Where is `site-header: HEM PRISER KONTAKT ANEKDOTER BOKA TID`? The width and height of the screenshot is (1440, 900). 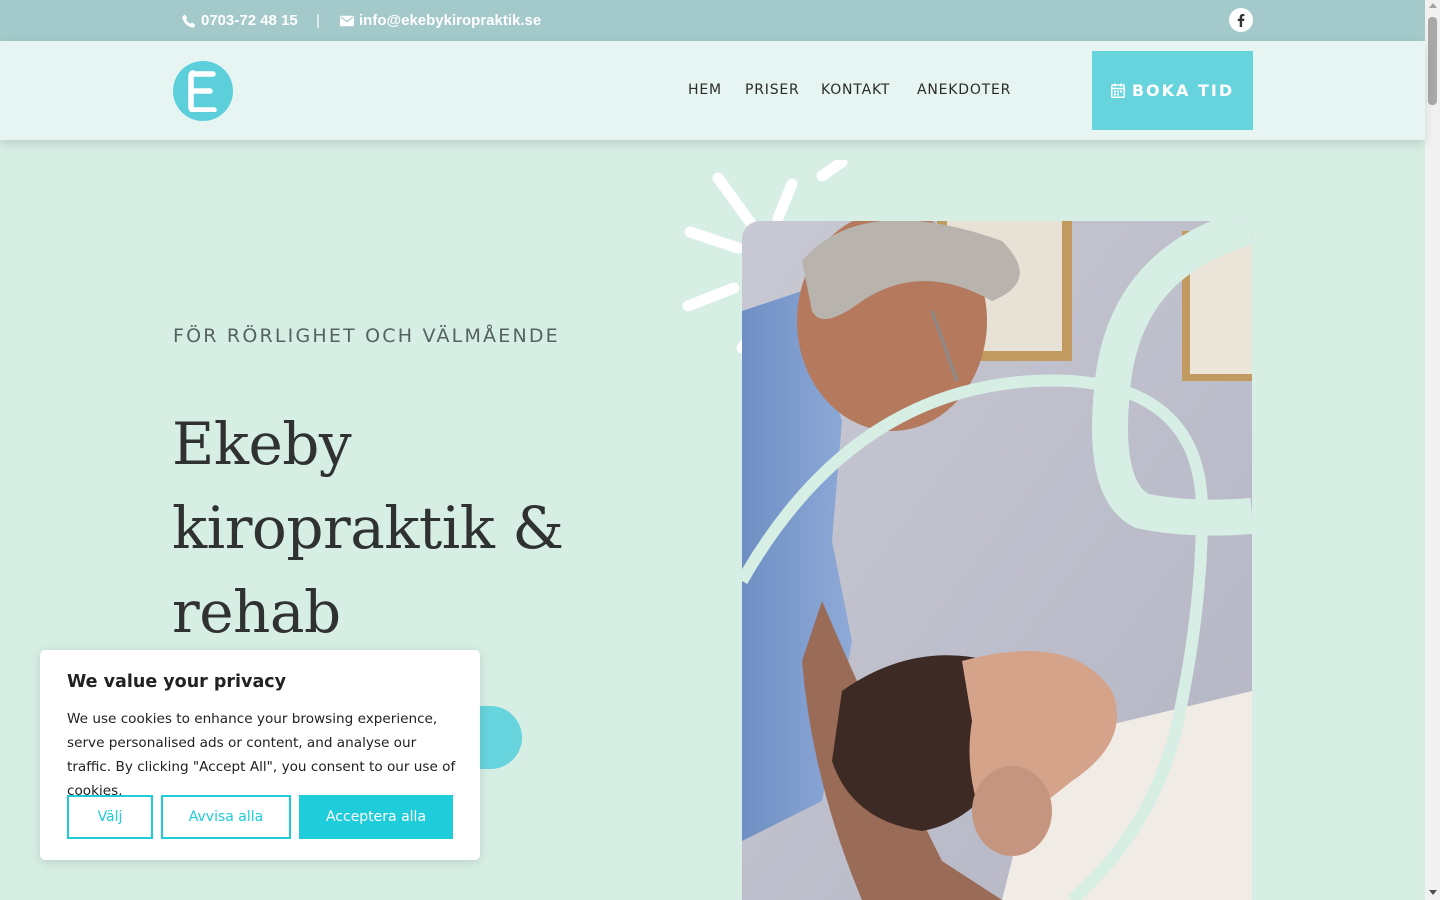 site-header: HEM PRISER KONTAKT ANEKDOTER BOKA TID is located at coordinates (712, 90).